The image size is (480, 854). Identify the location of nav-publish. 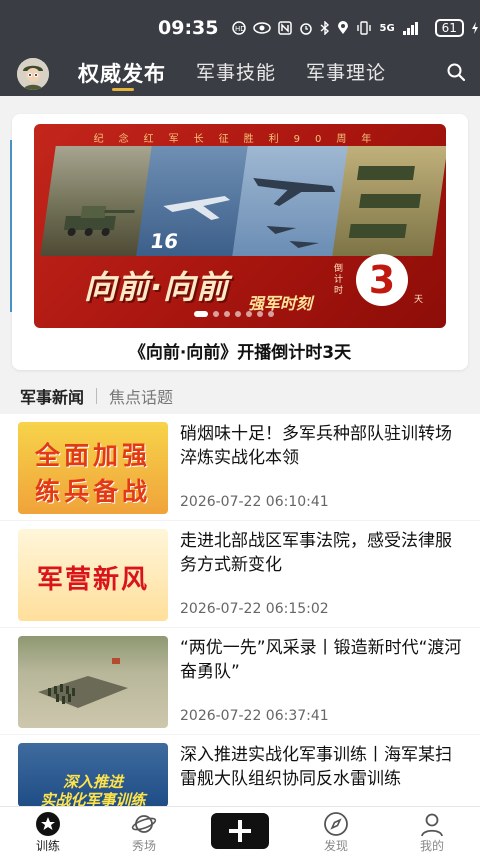
(240, 830).